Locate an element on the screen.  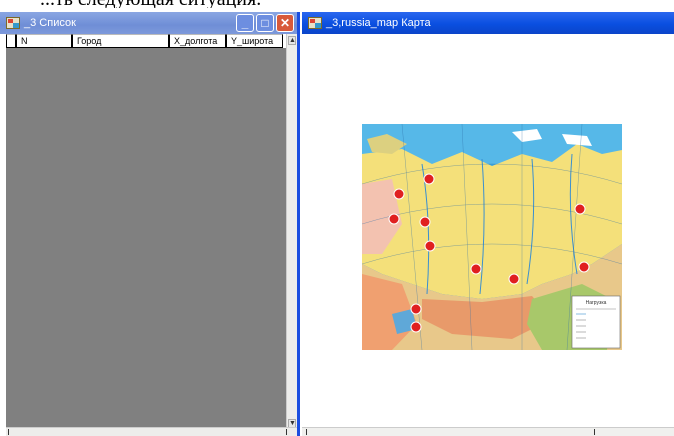
column-header-city: Город is located at coordinates (120, 41).